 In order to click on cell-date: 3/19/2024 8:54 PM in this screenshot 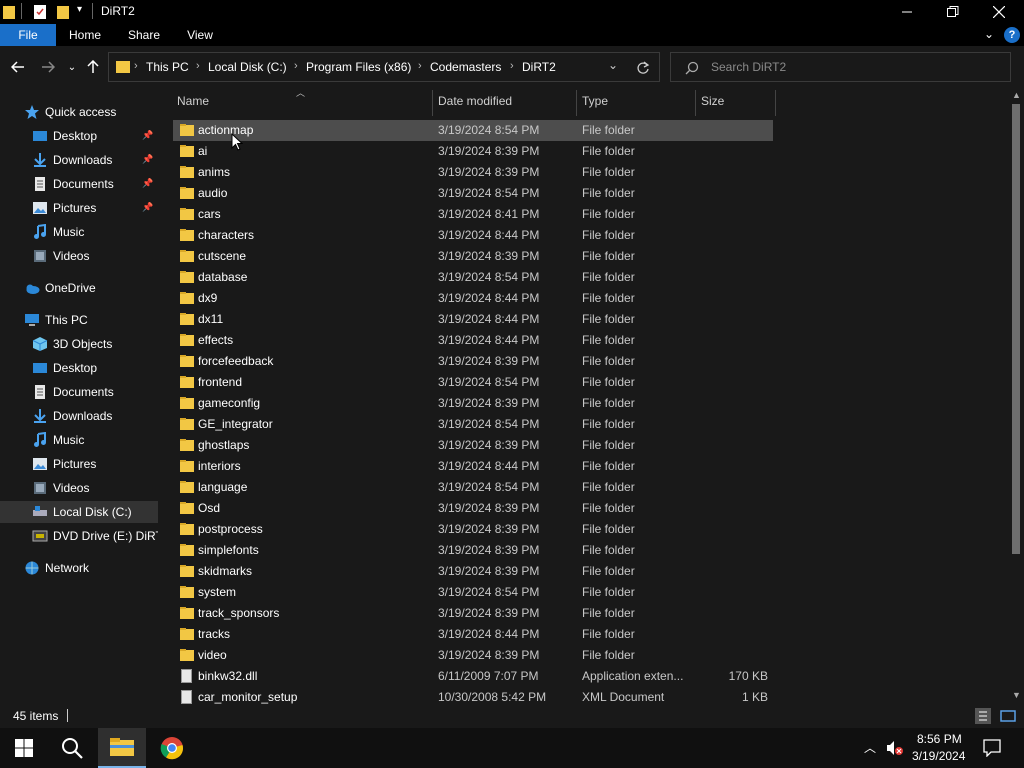, I will do `click(489, 382)`.